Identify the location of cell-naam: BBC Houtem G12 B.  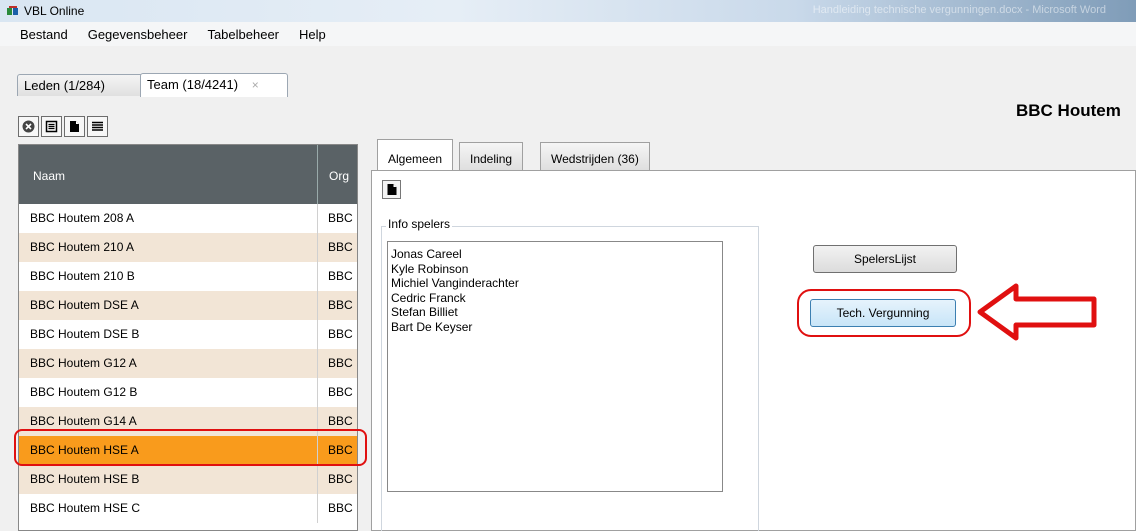
(84, 392).